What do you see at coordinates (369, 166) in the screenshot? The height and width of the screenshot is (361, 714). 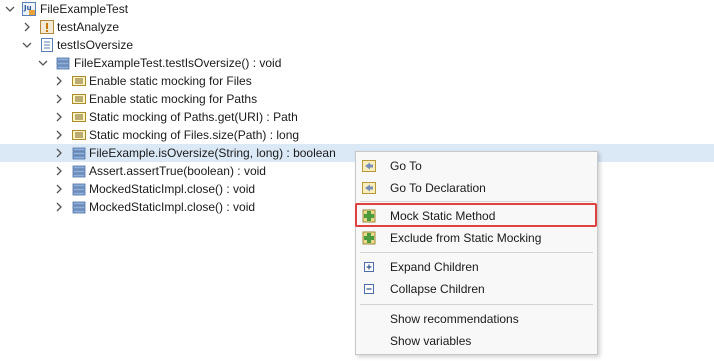 I see `go-to-icon` at bounding box center [369, 166].